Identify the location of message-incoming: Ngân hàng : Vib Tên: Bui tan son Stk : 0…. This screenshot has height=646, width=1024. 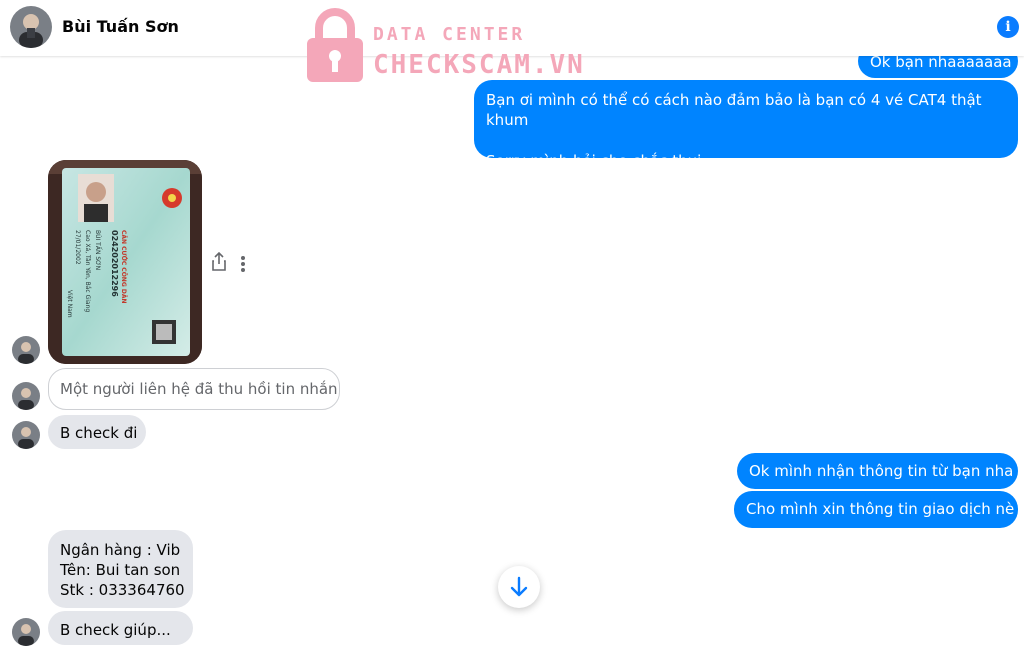
(120, 569).